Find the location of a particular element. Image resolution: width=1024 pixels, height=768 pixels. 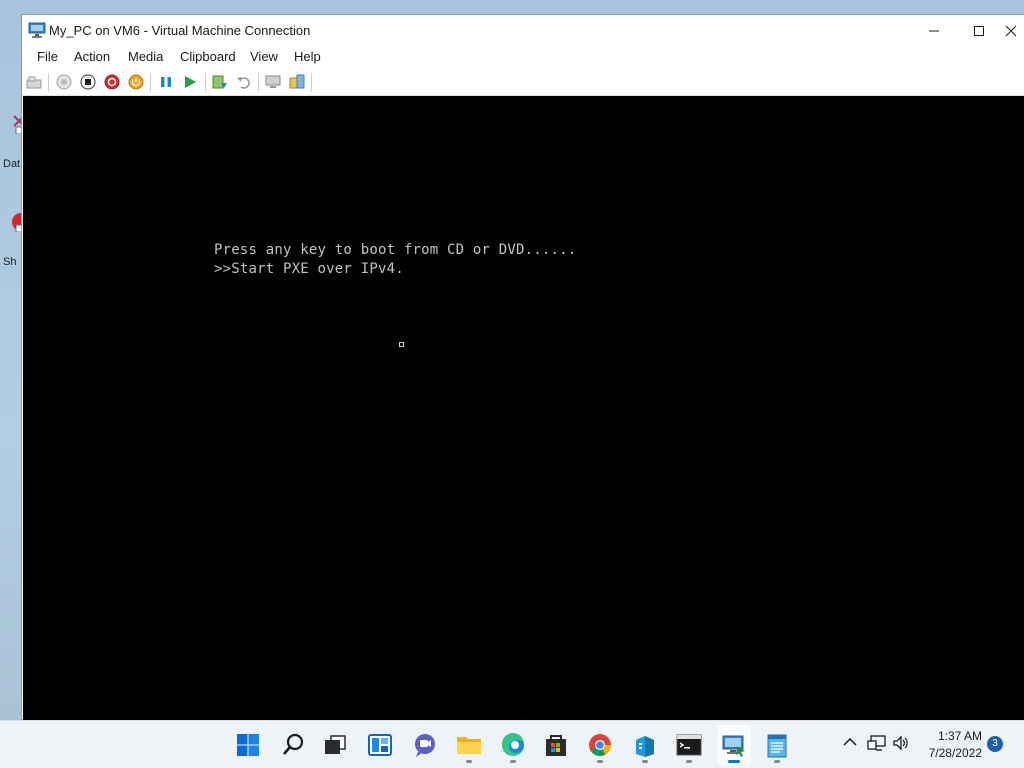

menu-action: Action is located at coordinates (92, 56).